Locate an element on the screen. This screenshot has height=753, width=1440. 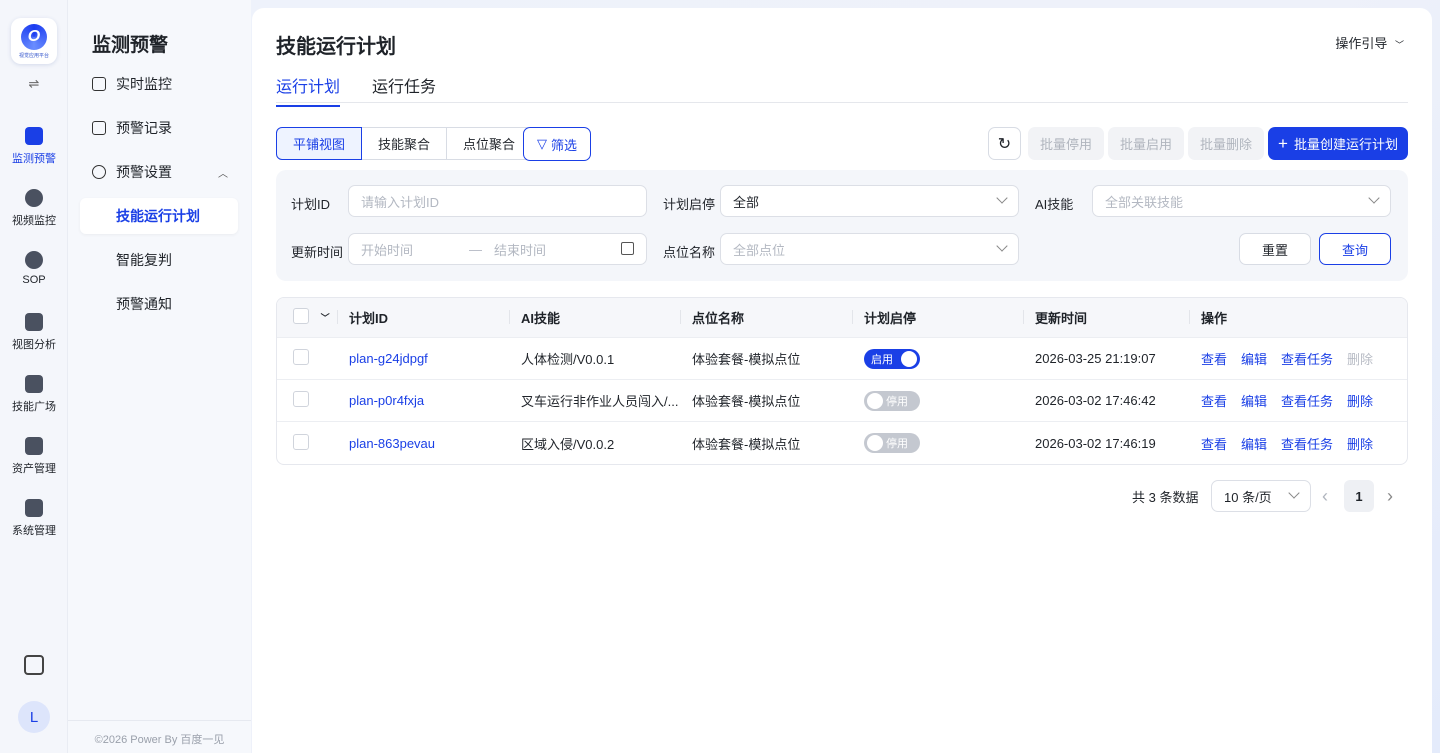
col-header-point: 点位名称 is located at coordinates (766, 317).